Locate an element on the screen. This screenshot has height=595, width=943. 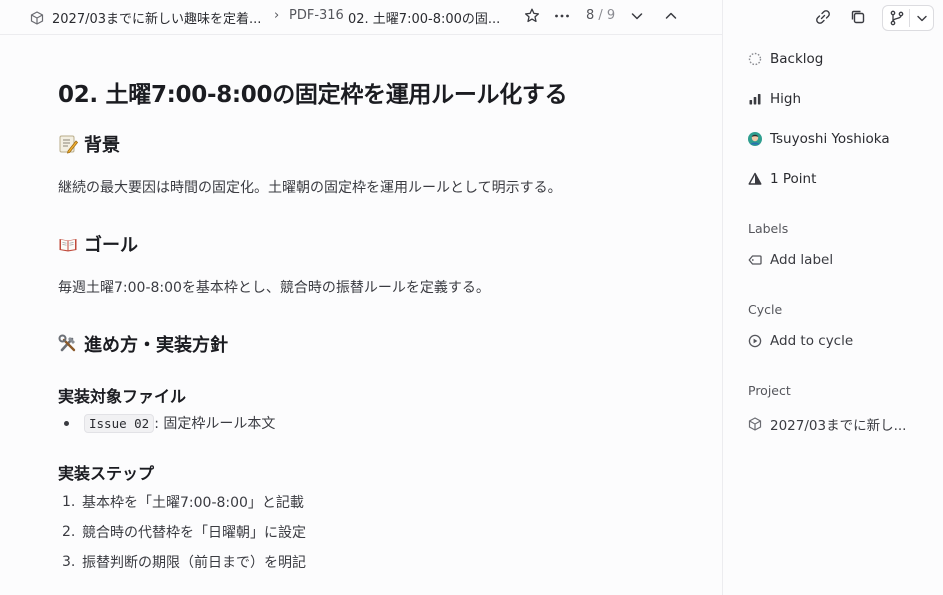
git-branch-icon is located at coordinates (897, 18).